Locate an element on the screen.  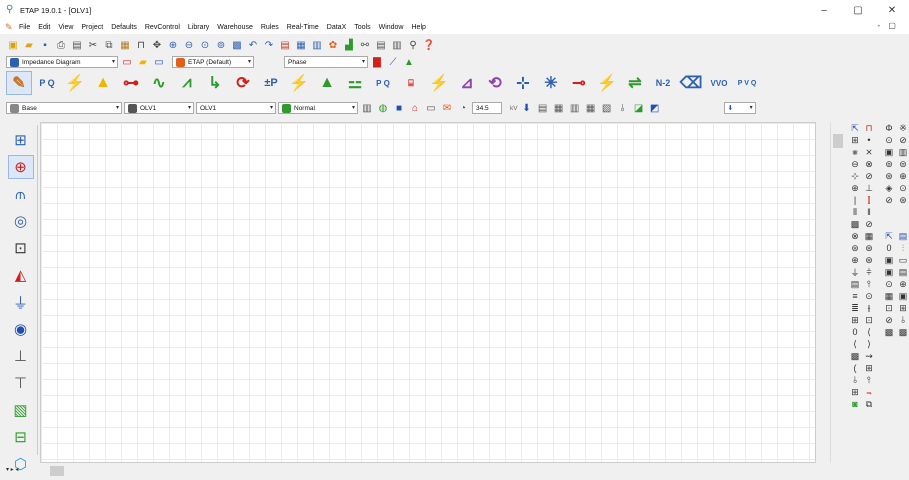
composite-network-icon: ▩ is located at coordinates (855, 224).